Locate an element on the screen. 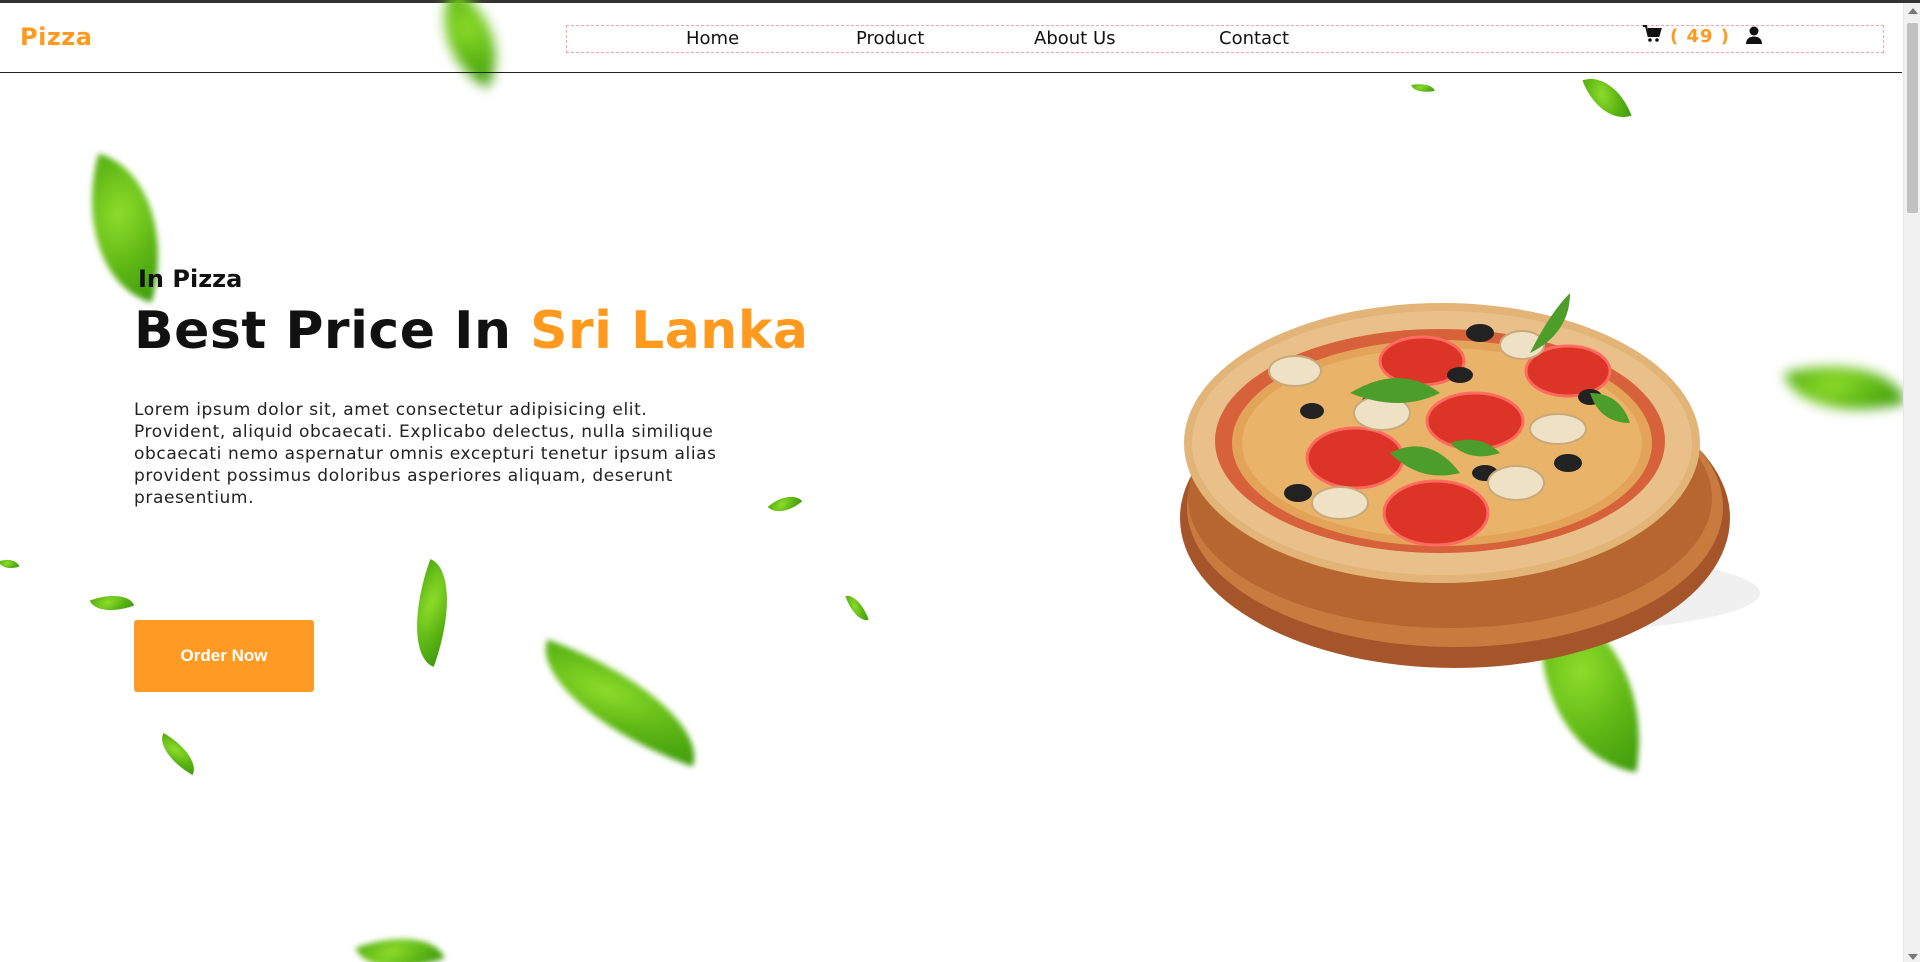  cart-button: ( 49 ) is located at coordinates (1686, 36).